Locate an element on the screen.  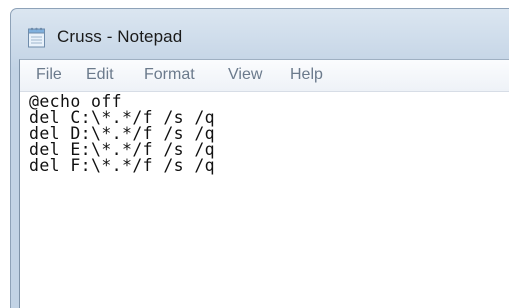
editor-line: del F:\*.*/f /s /q is located at coordinates (122, 165).